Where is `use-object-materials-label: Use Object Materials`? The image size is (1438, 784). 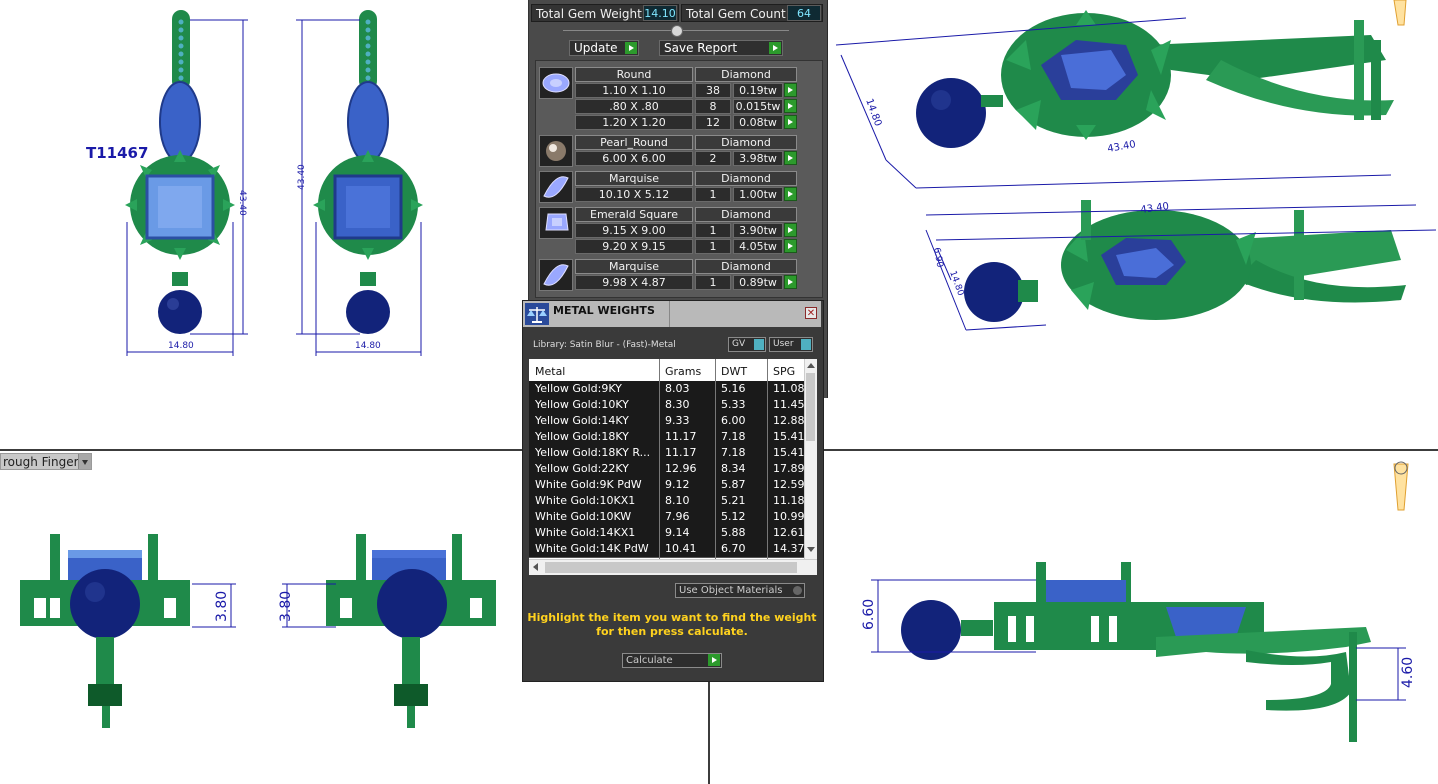
use-object-materials-label: Use Object Materials is located at coordinates (731, 590).